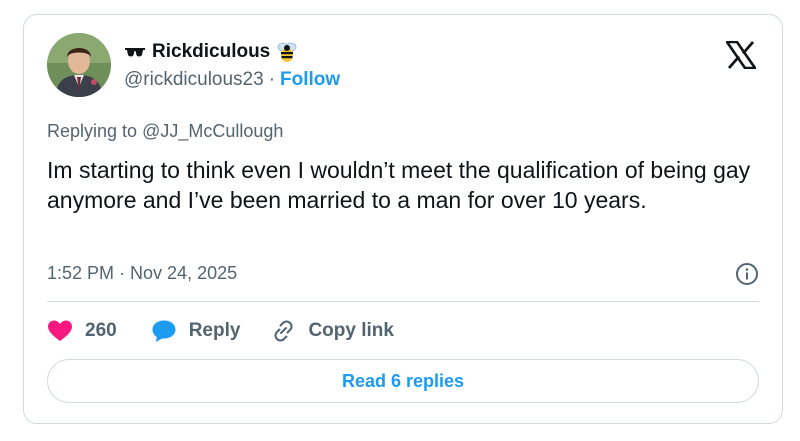  I want to click on author-name-row: Rickdiculous, so click(211, 52).